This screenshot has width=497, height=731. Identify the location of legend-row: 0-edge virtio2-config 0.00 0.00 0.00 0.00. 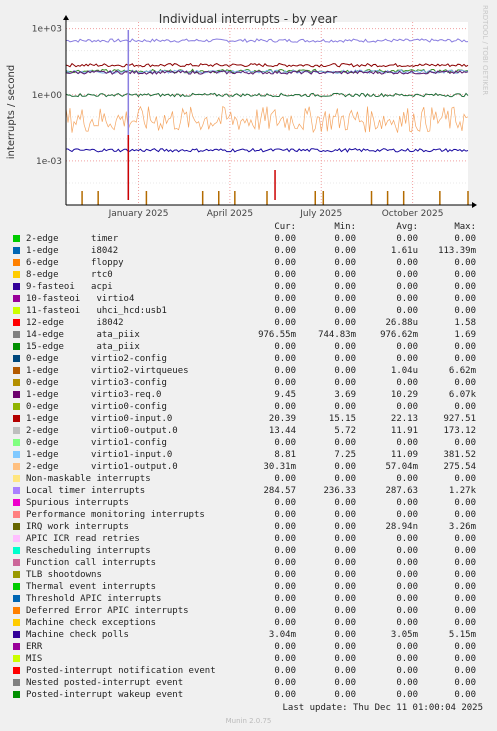
(248, 359).